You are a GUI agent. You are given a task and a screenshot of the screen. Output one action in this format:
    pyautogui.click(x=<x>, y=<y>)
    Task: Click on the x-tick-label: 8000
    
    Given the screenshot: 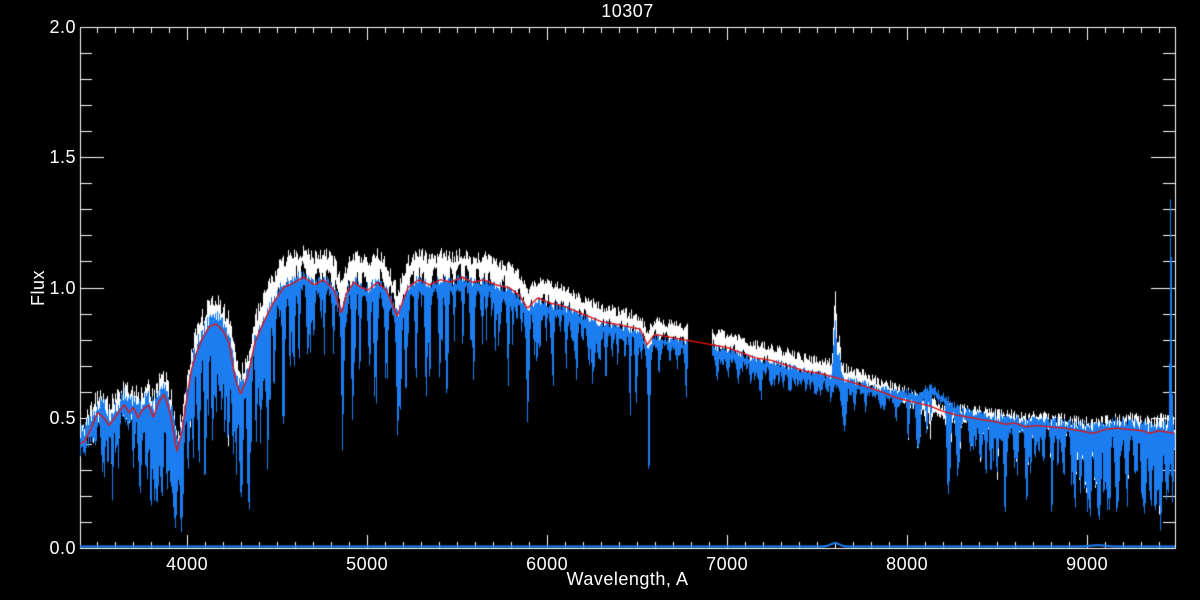 What is the action you would take?
    pyautogui.click(x=907, y=564)
    